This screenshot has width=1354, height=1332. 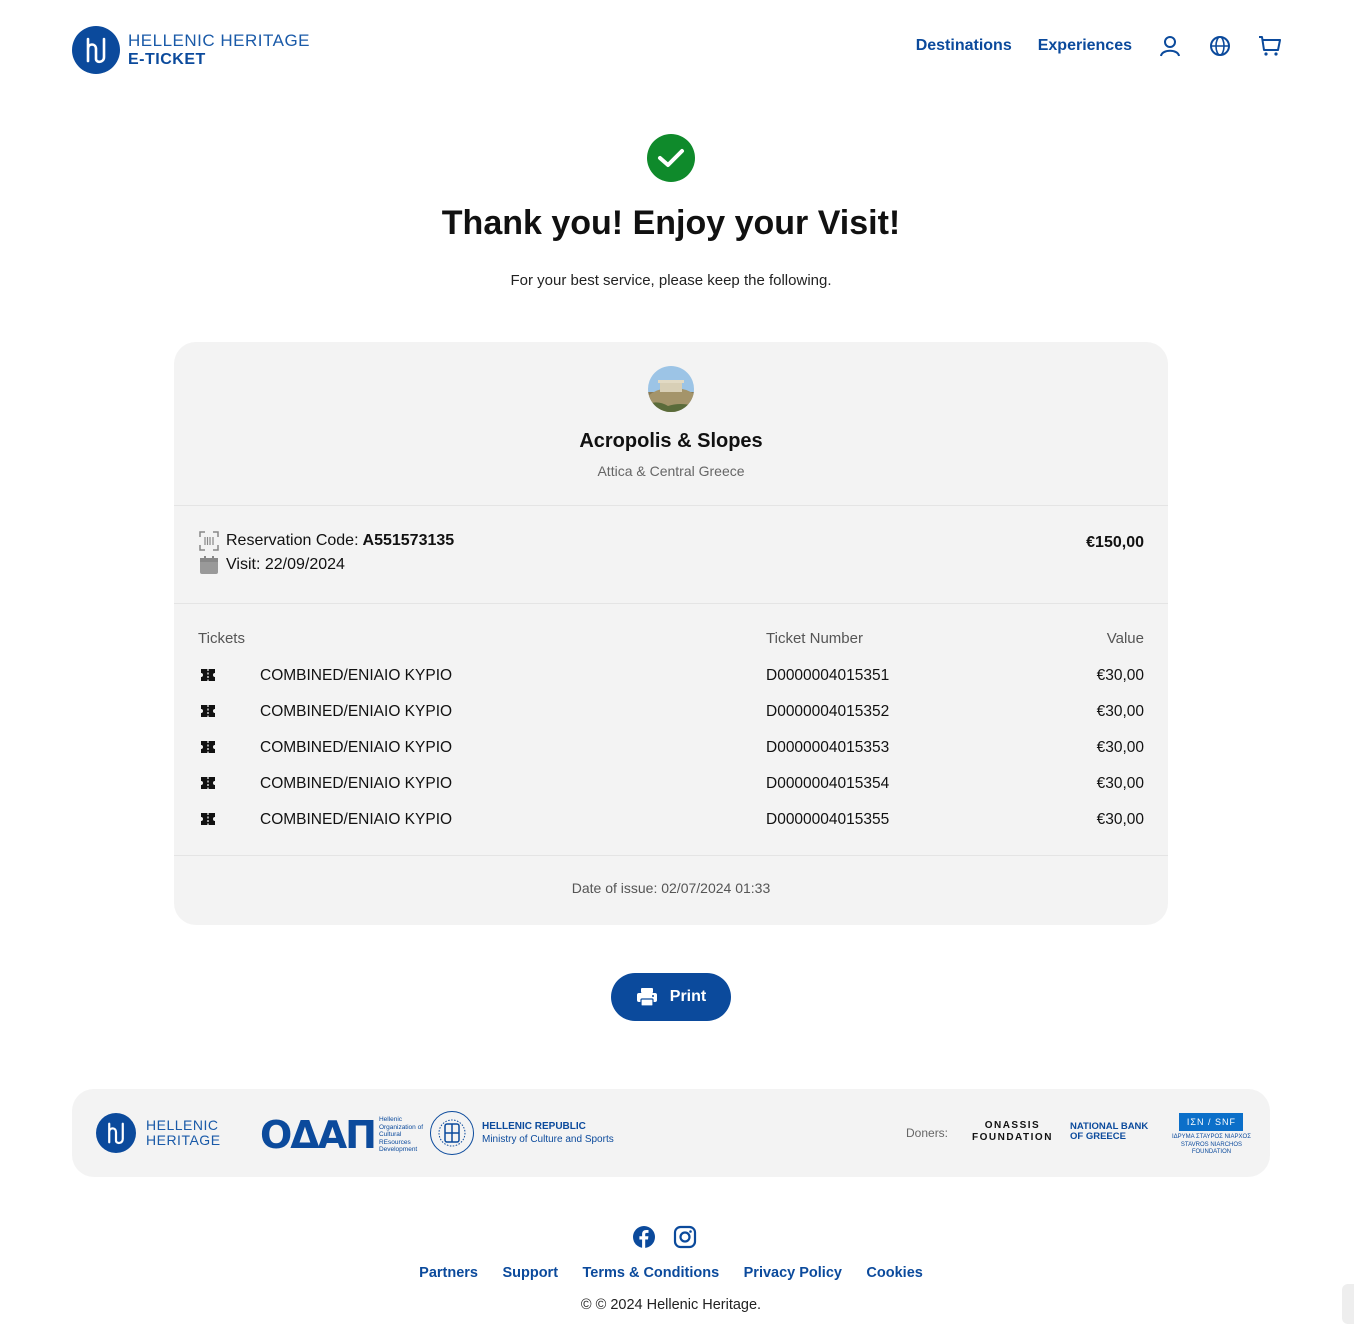 I want to click on snf-line: FOUNDATION, so click(x=1211, y=1152).